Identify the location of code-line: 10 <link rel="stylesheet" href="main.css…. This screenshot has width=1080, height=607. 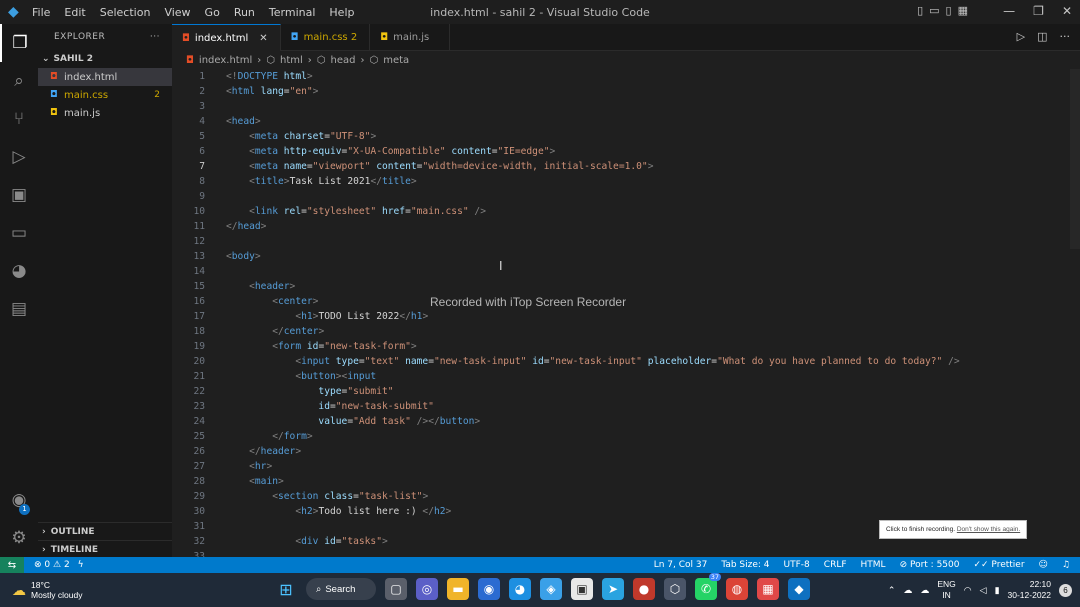
(622, 211).